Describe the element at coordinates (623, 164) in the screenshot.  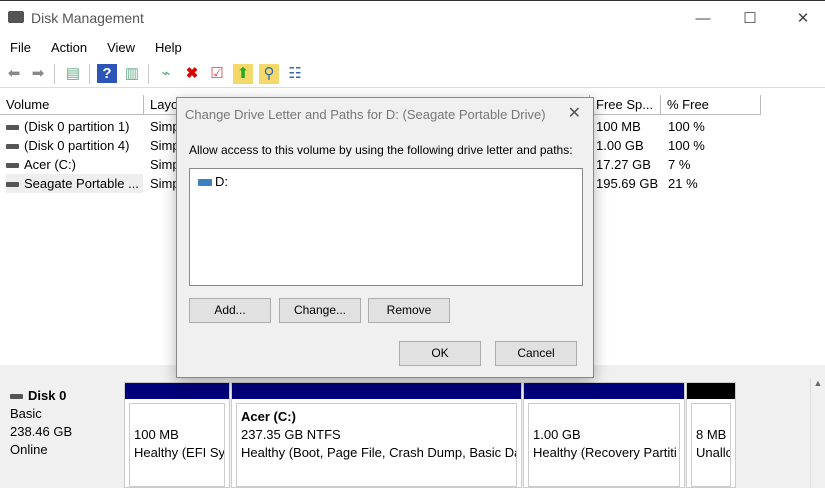
I see `free-cell: 17.27 GB` at that location.